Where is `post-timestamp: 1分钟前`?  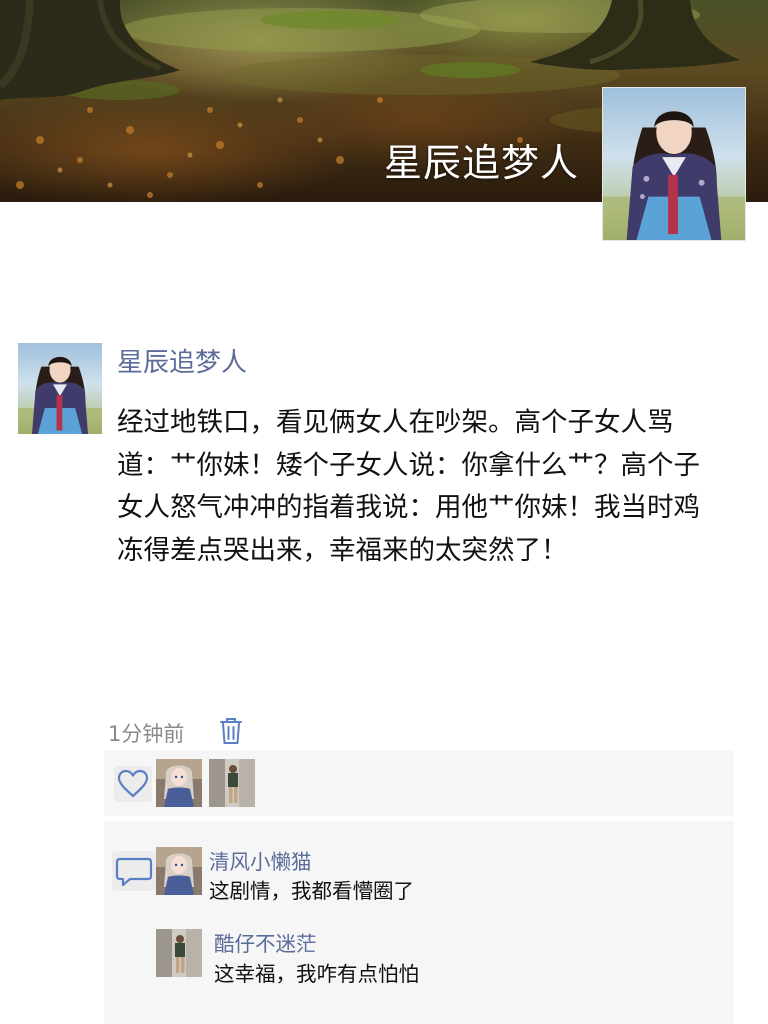
post-timestamp: 1分钟前 is located at coordinates (146, 734).